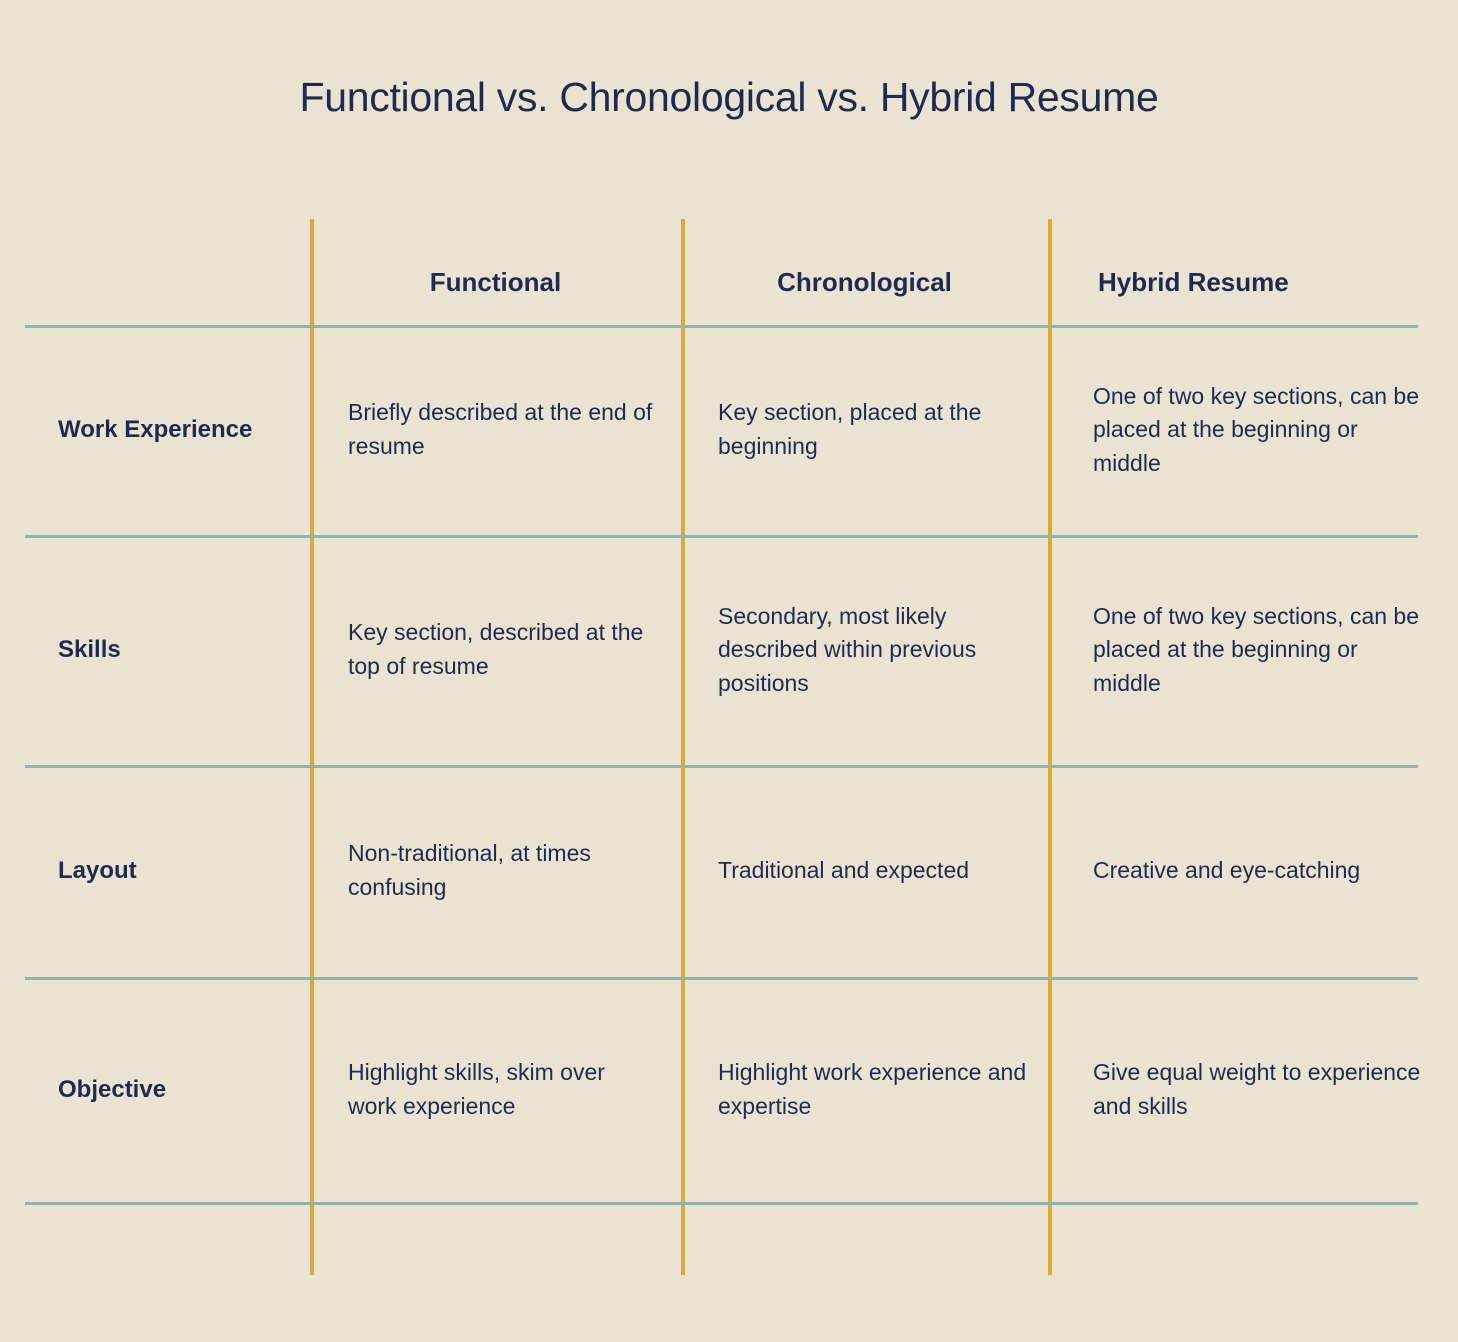 The width and height of the screenshot is (1458, 1342). What do you see at coordinates (97, 871) in the screenshot?
I see `row-header-layout: Layout` at bounding box center [97, 871].